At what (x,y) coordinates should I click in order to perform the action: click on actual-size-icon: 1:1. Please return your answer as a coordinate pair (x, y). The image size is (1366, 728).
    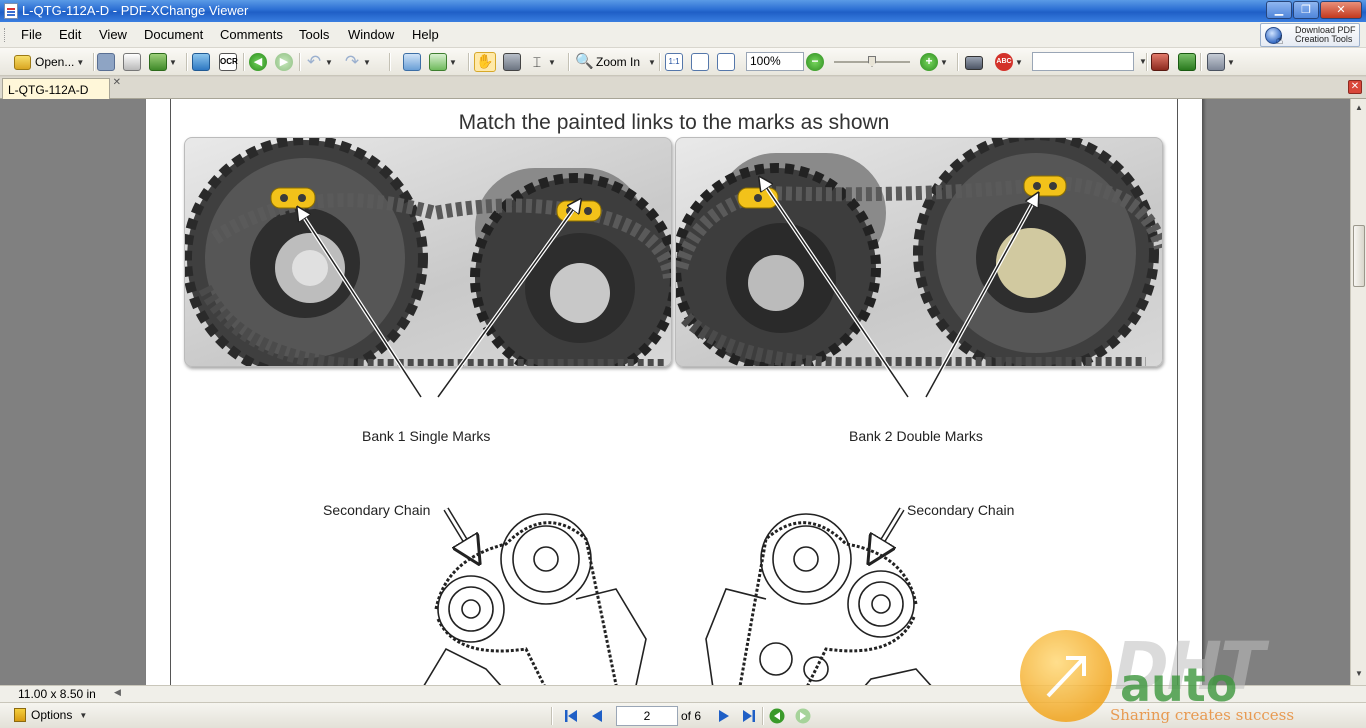
    Looking at the image, I should click on (674, 62).